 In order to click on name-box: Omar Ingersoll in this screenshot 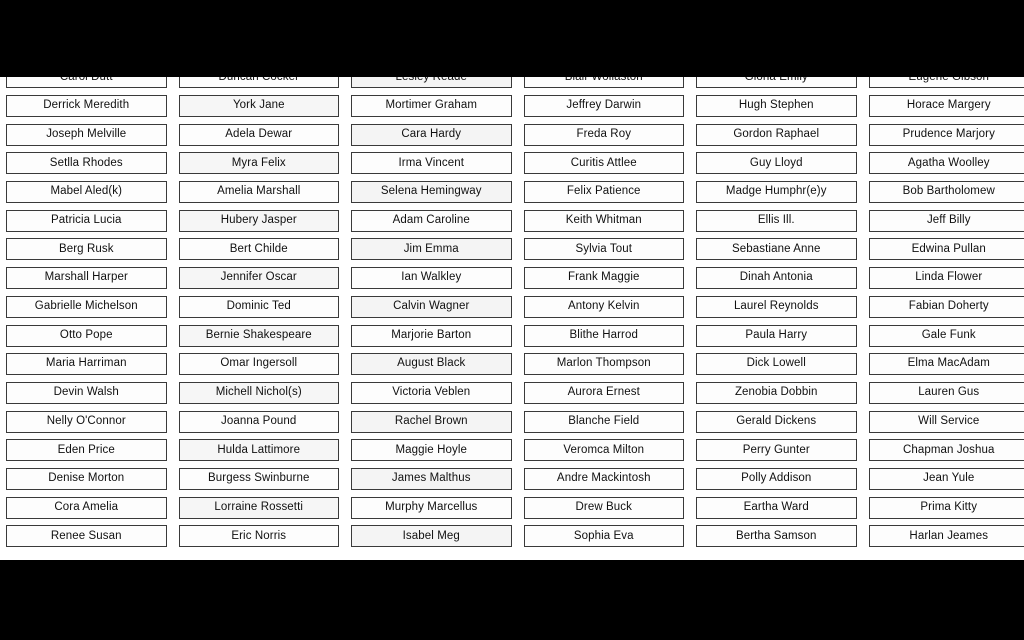, I will do `click(258, 364)`.